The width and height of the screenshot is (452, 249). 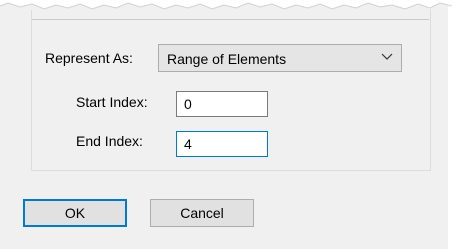 I want to click on cancel-button: Cancel, so click(x=202, y=213).